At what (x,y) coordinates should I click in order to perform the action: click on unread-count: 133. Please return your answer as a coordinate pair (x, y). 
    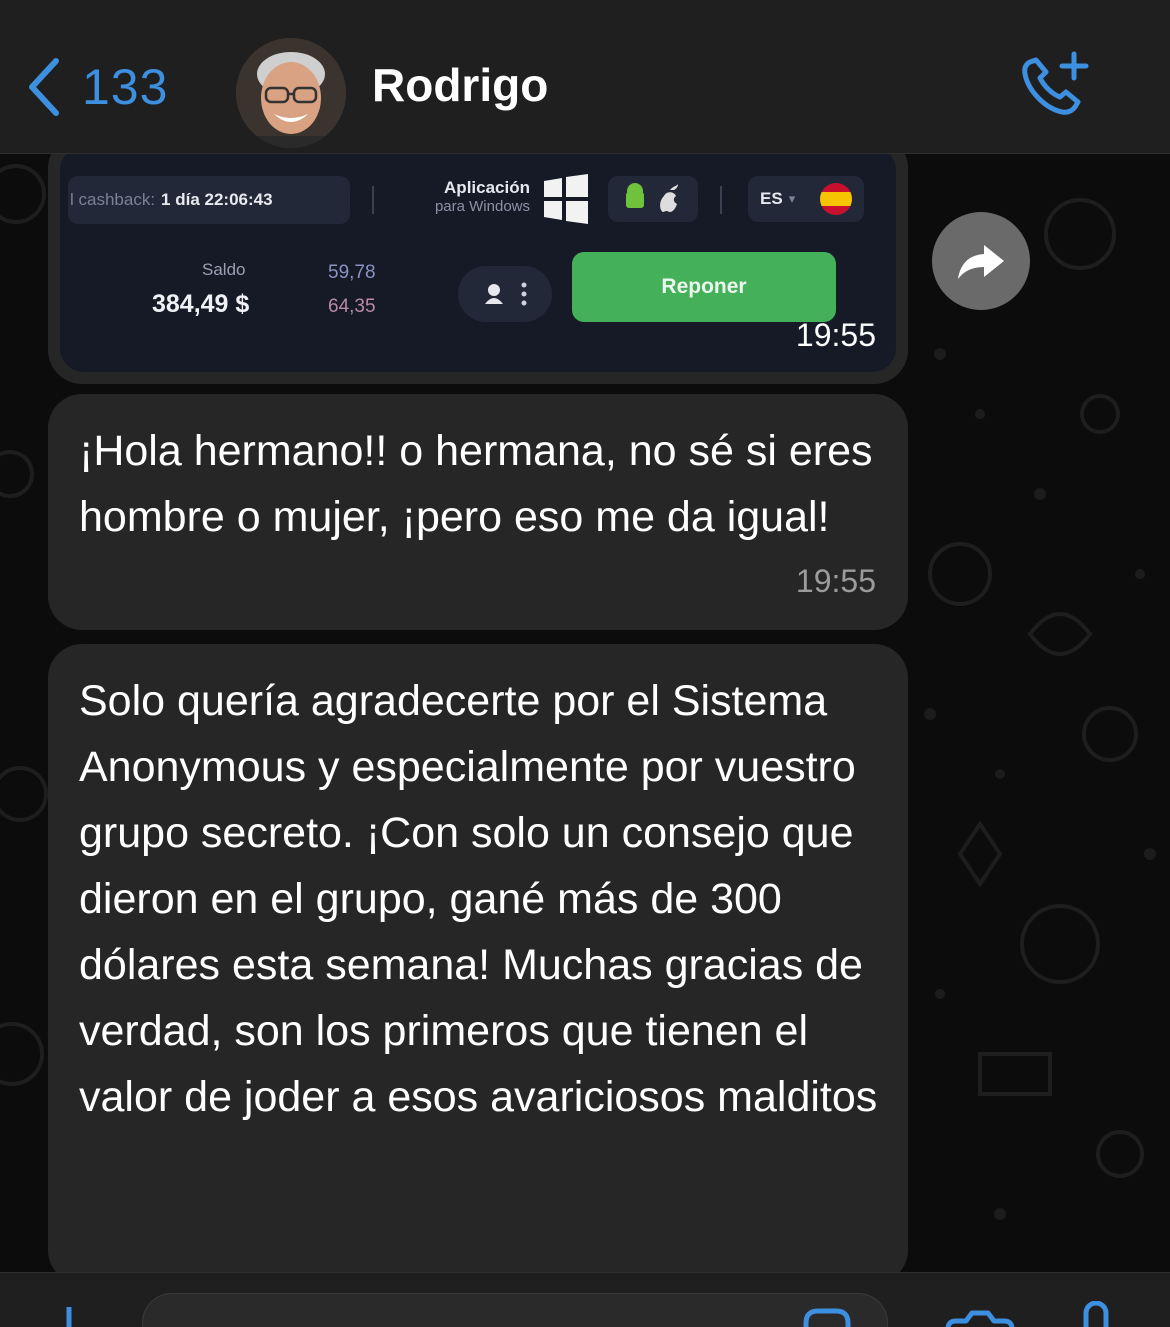
    Looking at the image, I should click on (125, 87).